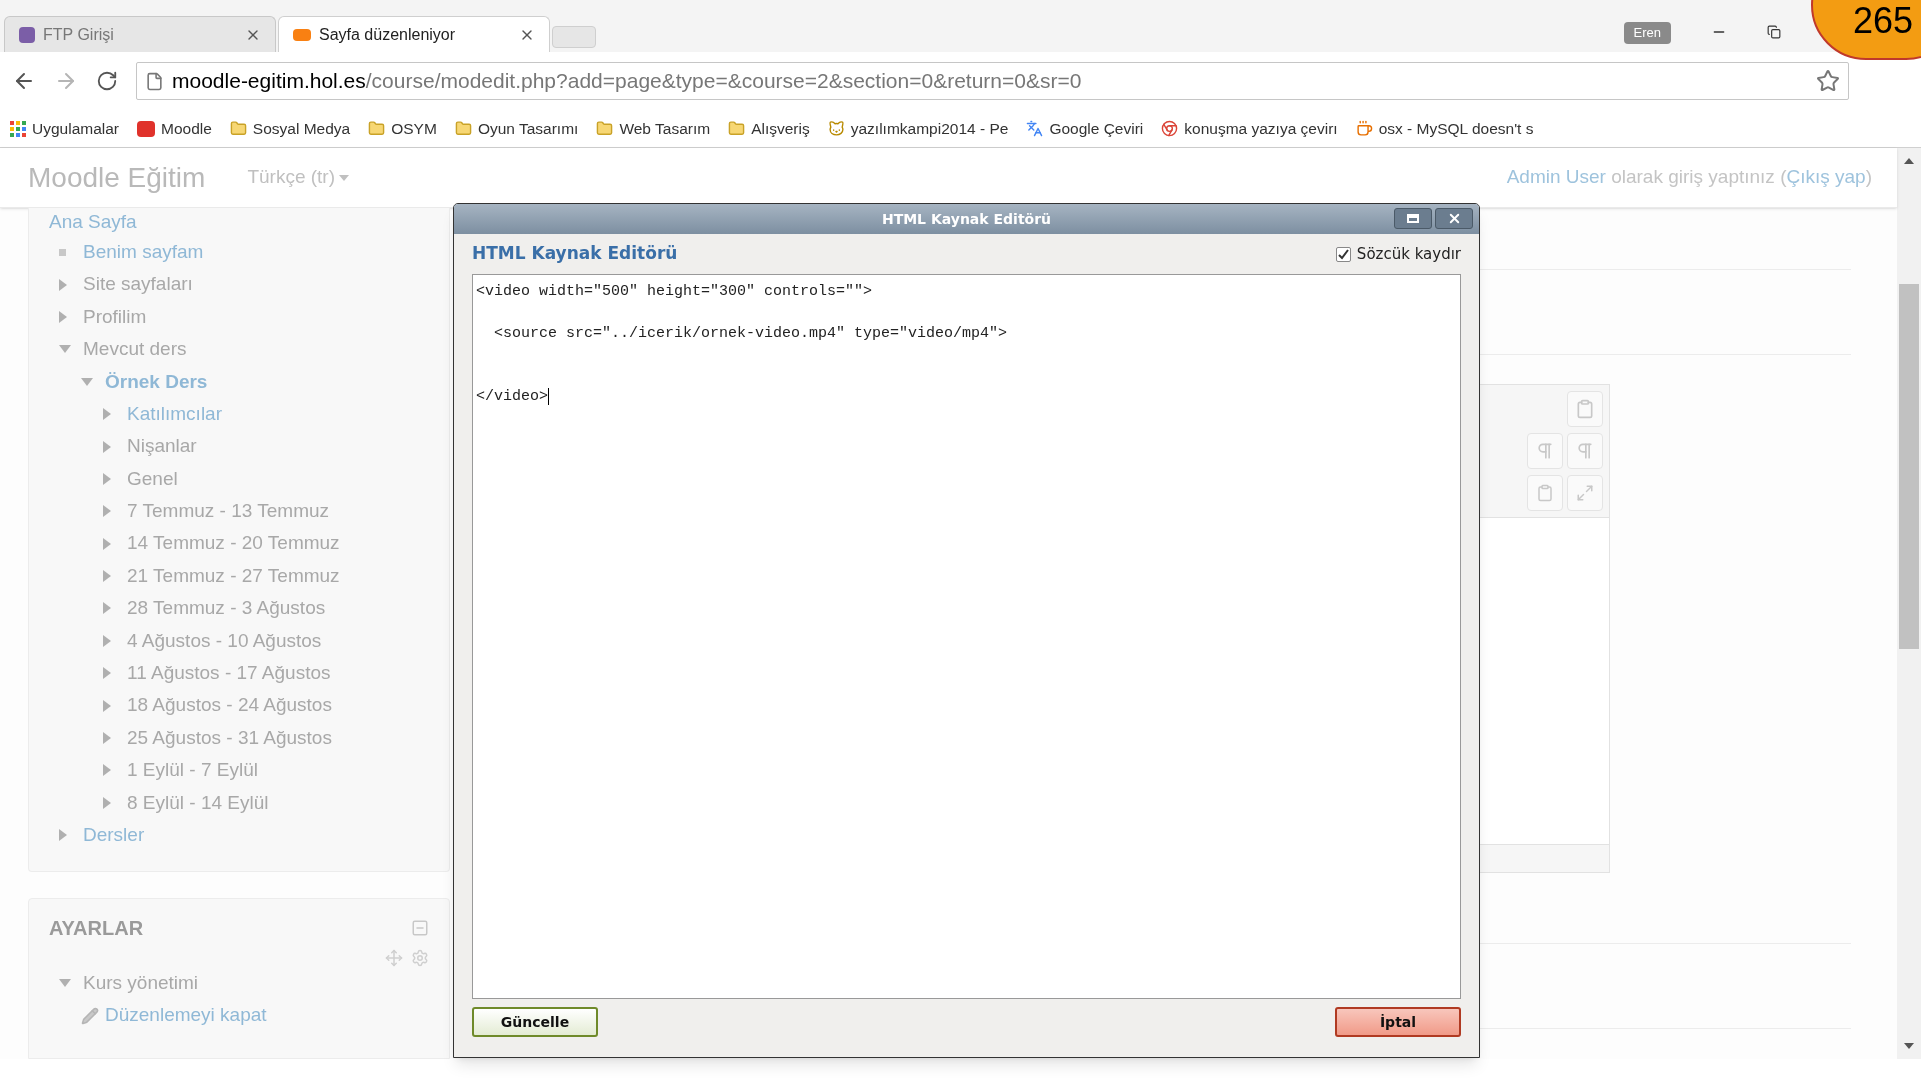 The image size is (1921, 1080). What do you see at coordinates (1689, 177) in the screenshot?
I see `login-info: Admin User olarak giriş yaptınız (Çıkış yap)` at bounding box center [1689, 177].